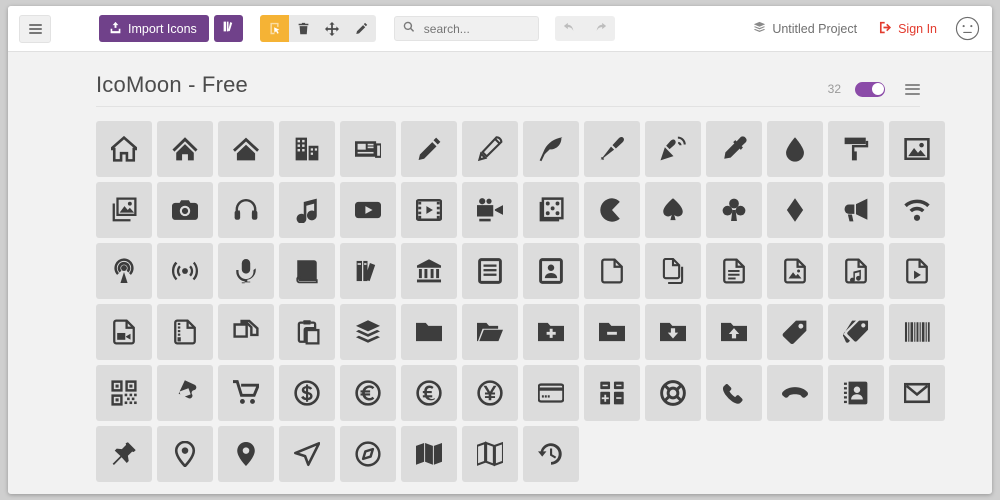  I want to click on icon-cell-video-camera, so click(490, 210).